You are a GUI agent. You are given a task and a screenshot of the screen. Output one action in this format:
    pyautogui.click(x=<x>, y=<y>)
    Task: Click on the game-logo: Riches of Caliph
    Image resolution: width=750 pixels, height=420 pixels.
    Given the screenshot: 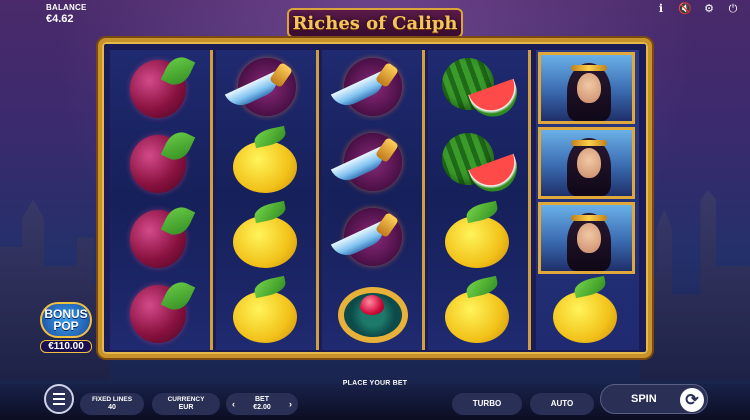 What is the action you would take?
    pyautogui.click(x=375, y=23)
    